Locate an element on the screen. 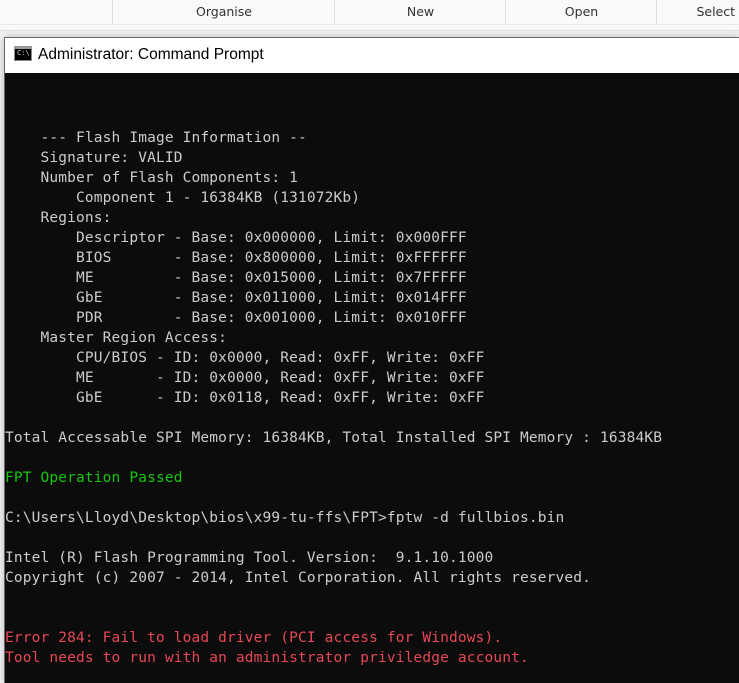 The width and height of the screenshot is (739, 683). console-line: Signature: VALID is located at coordinates (94, 158).